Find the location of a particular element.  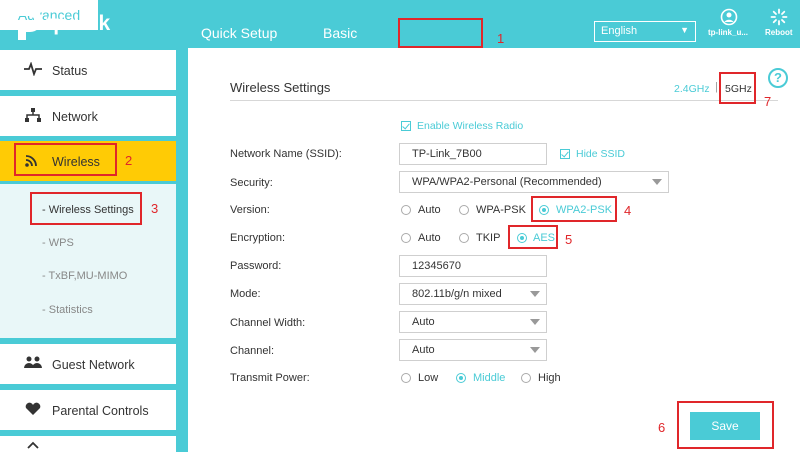

language-select: English ▼ is located at coordinates (645, 31).